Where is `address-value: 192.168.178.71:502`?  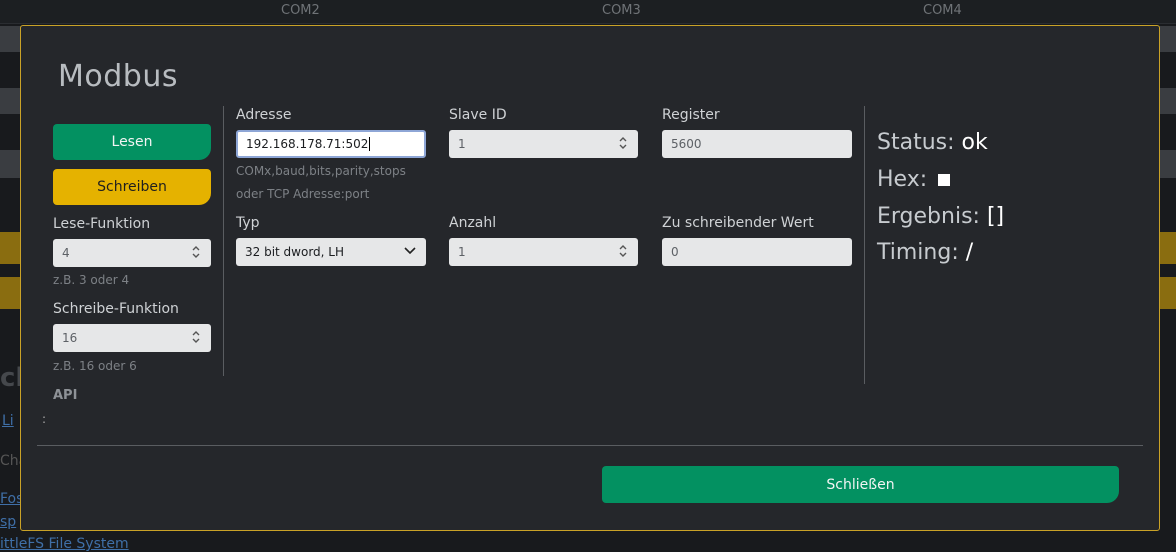
address-value: 192.168.178.71:502 is located at coordinates (307, 144).